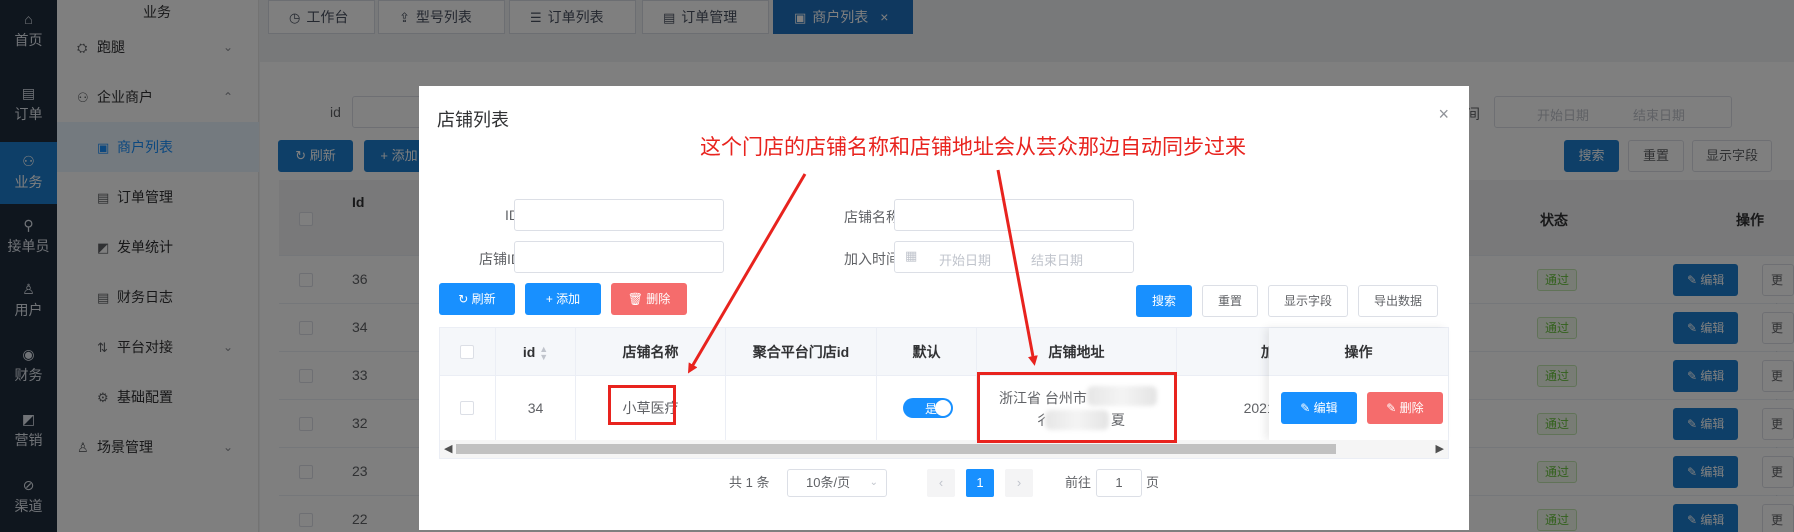  I want to click on pagination-total: 共 1 条, so click(749, 482).